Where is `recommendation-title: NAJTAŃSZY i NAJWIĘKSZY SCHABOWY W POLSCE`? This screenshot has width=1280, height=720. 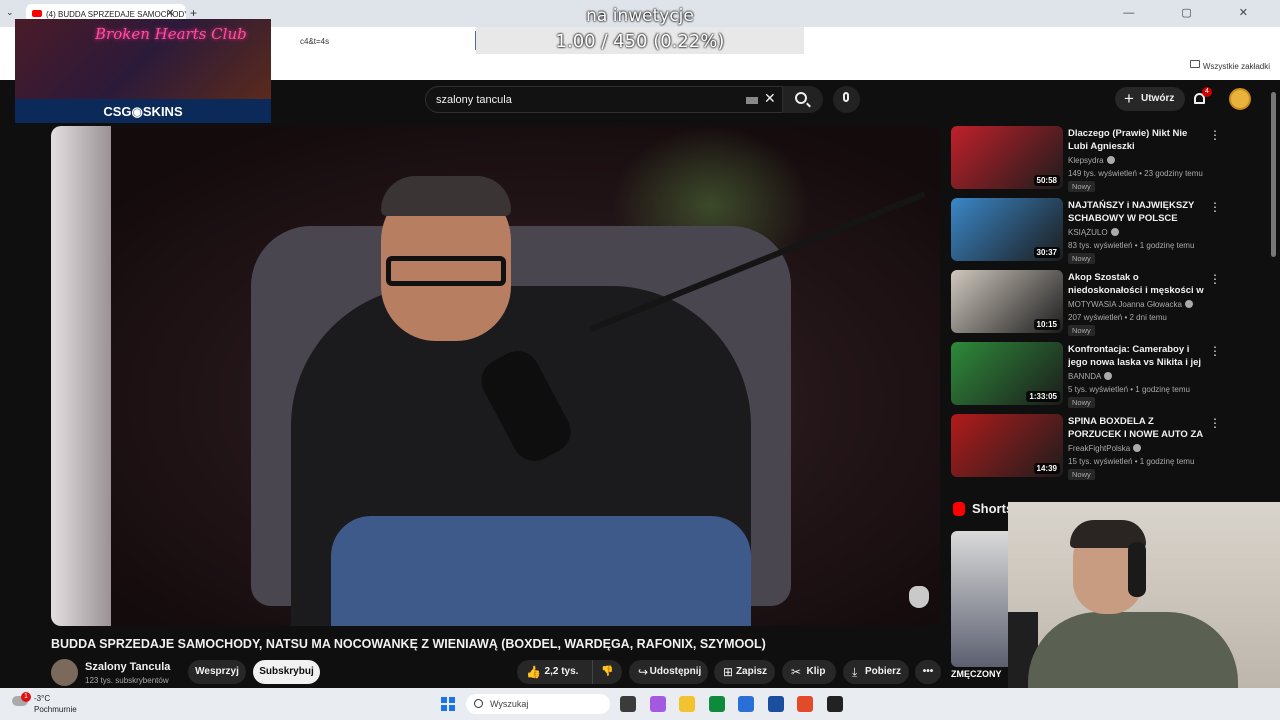 recommendation-title: NAJTAŃSZY i NAJWIĘKSZY SCHABOWY W POLSCE is located at coordinates (1138, 212).